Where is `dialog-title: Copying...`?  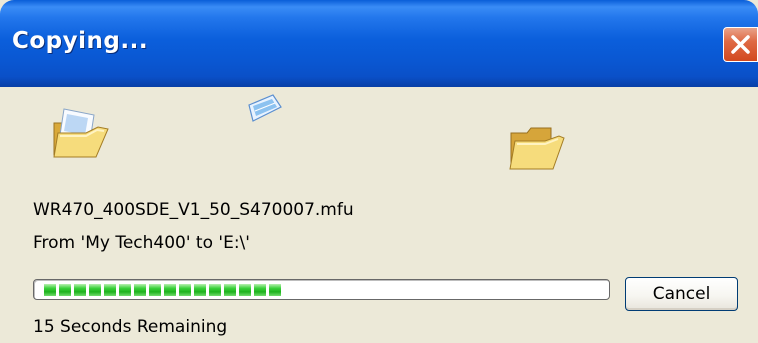
dialog-title: Copying... is located at coordinates (80, 41).